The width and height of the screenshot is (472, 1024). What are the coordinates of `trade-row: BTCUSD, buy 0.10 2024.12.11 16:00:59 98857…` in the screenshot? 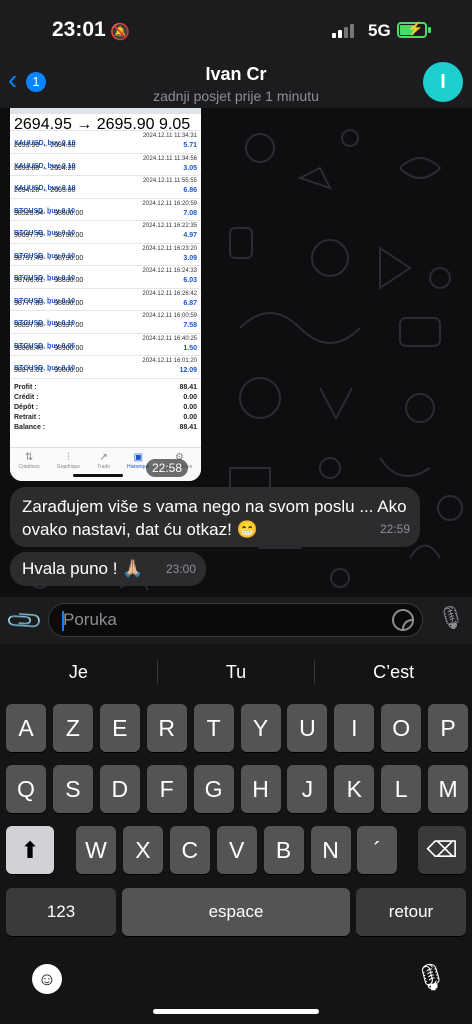 It's located at (105, 322).